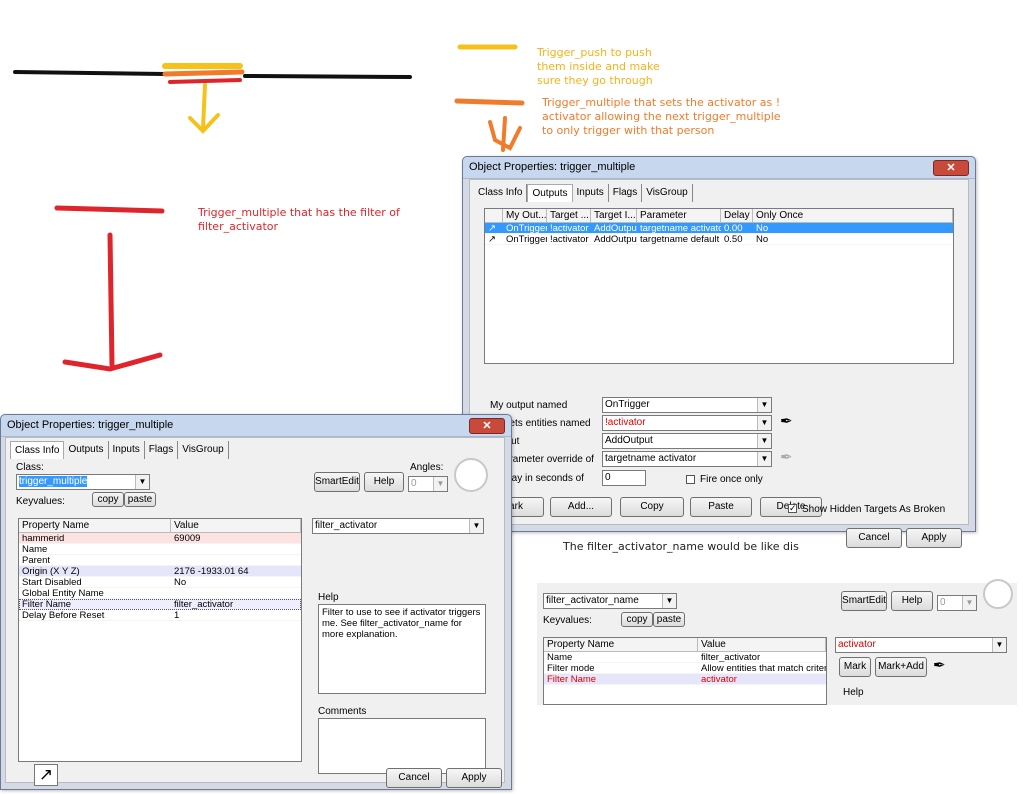  I want to click on param-override-select: targetname activator ▼, so click(687, 459).